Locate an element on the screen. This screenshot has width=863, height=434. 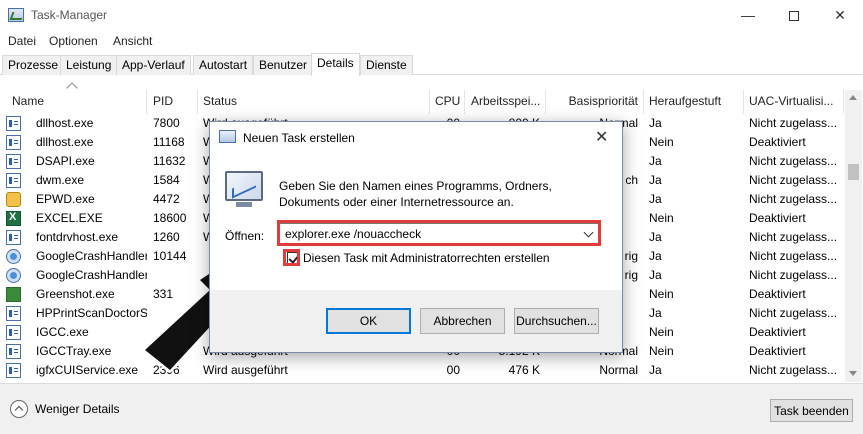
greenshot-icon is located at coordinates (13, 294).